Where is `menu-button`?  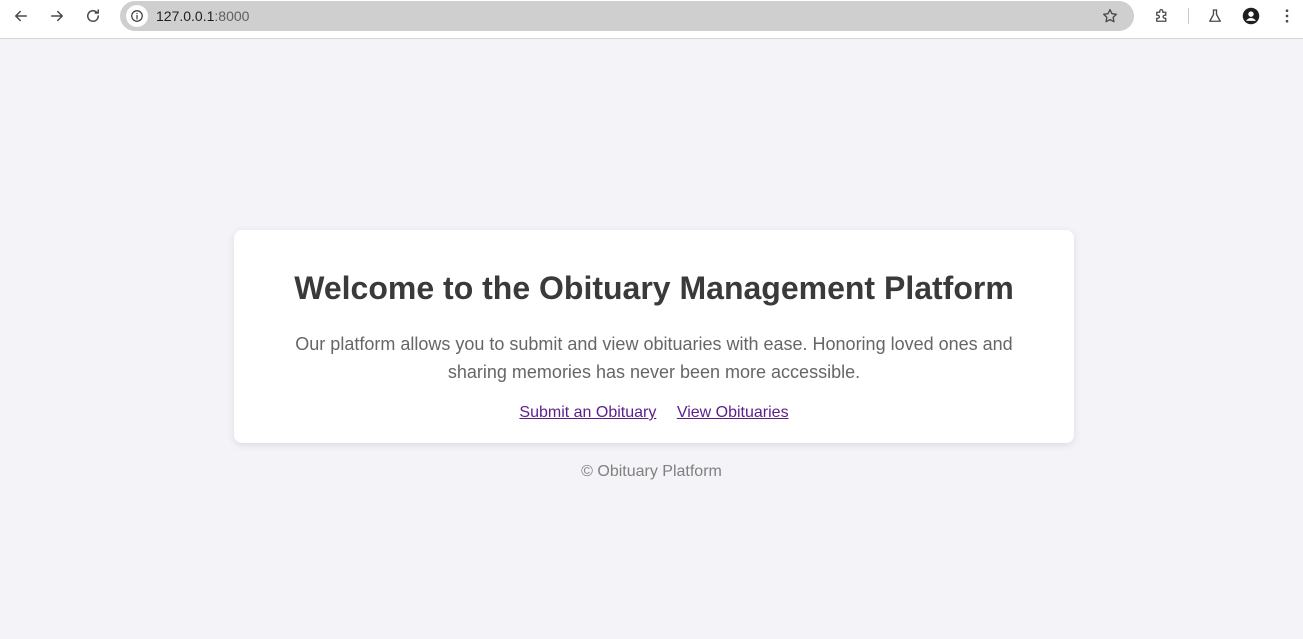
menu-button is located at coordinates (1287, 16).